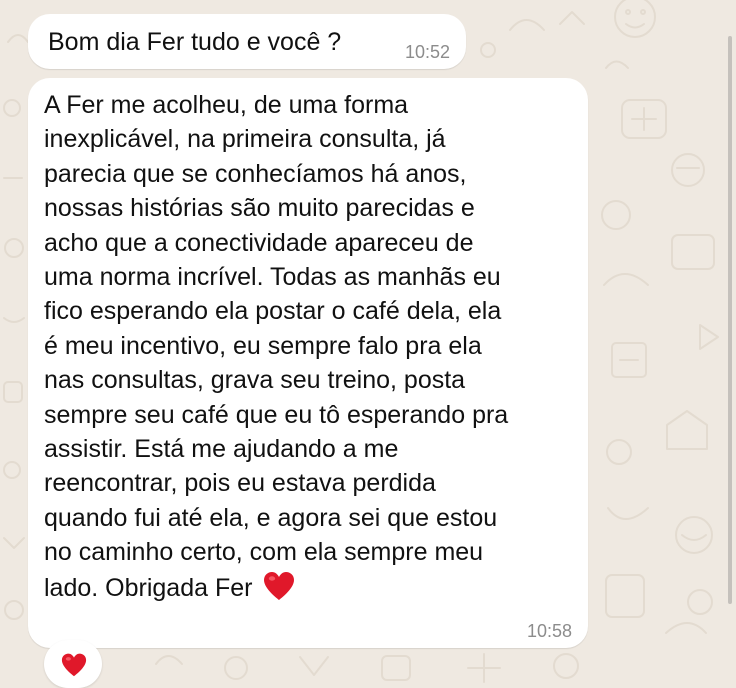 This screenshot has width=736, height=688. Describe the element at coordinates (276, 414) in the screenshot. I see `message-text-line: sempre seu café que eu tô esperando pra` at that location.